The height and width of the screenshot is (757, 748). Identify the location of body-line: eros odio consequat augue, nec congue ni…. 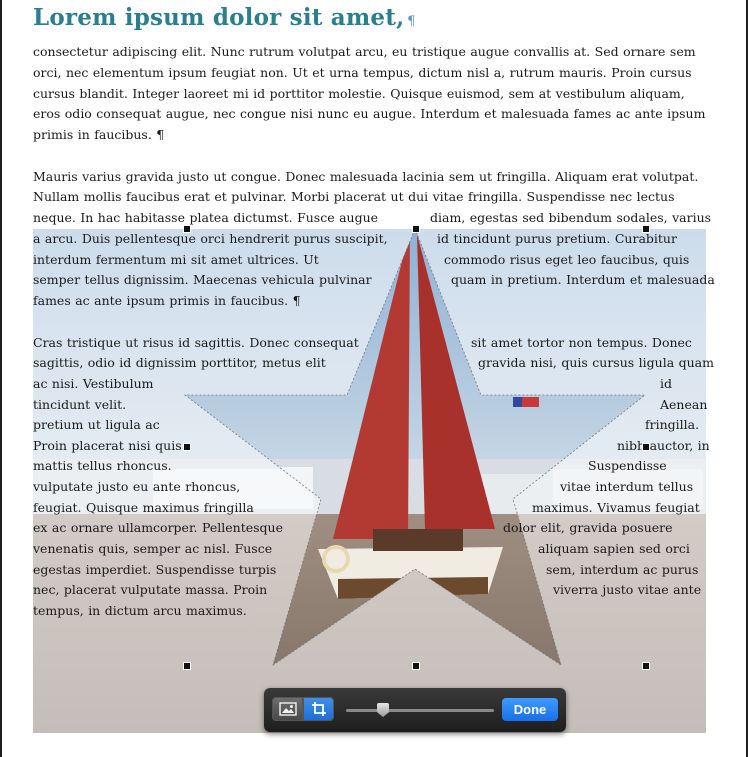
(369, 113).